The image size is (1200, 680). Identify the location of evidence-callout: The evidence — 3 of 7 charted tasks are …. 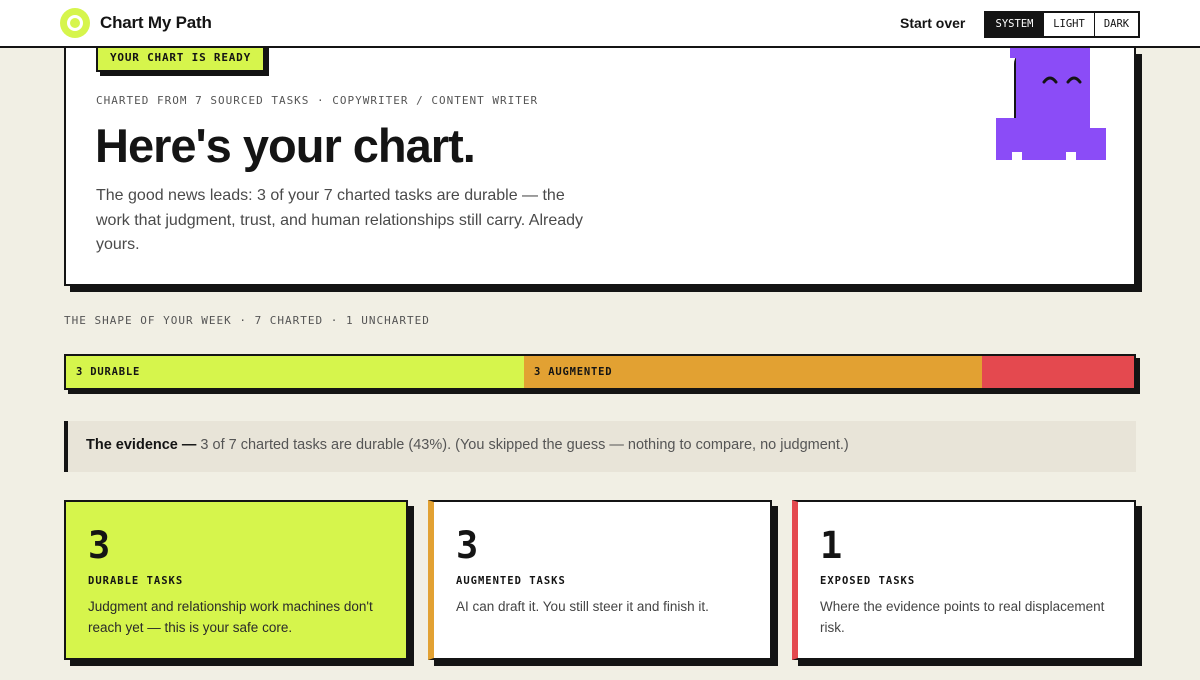
(600, 446).